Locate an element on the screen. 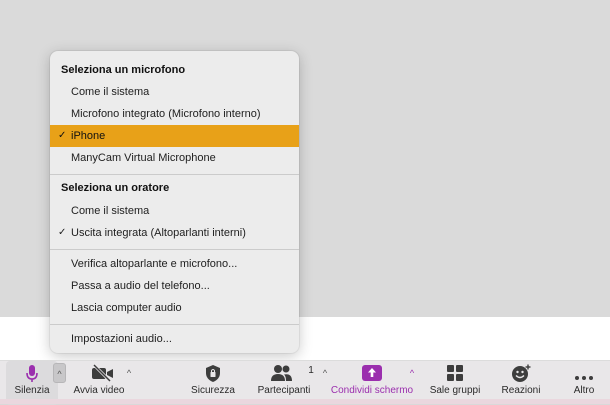 The width and height of the screenshot is (610, 405). video-options-caret: ^ is located at coordinates (129, 373).